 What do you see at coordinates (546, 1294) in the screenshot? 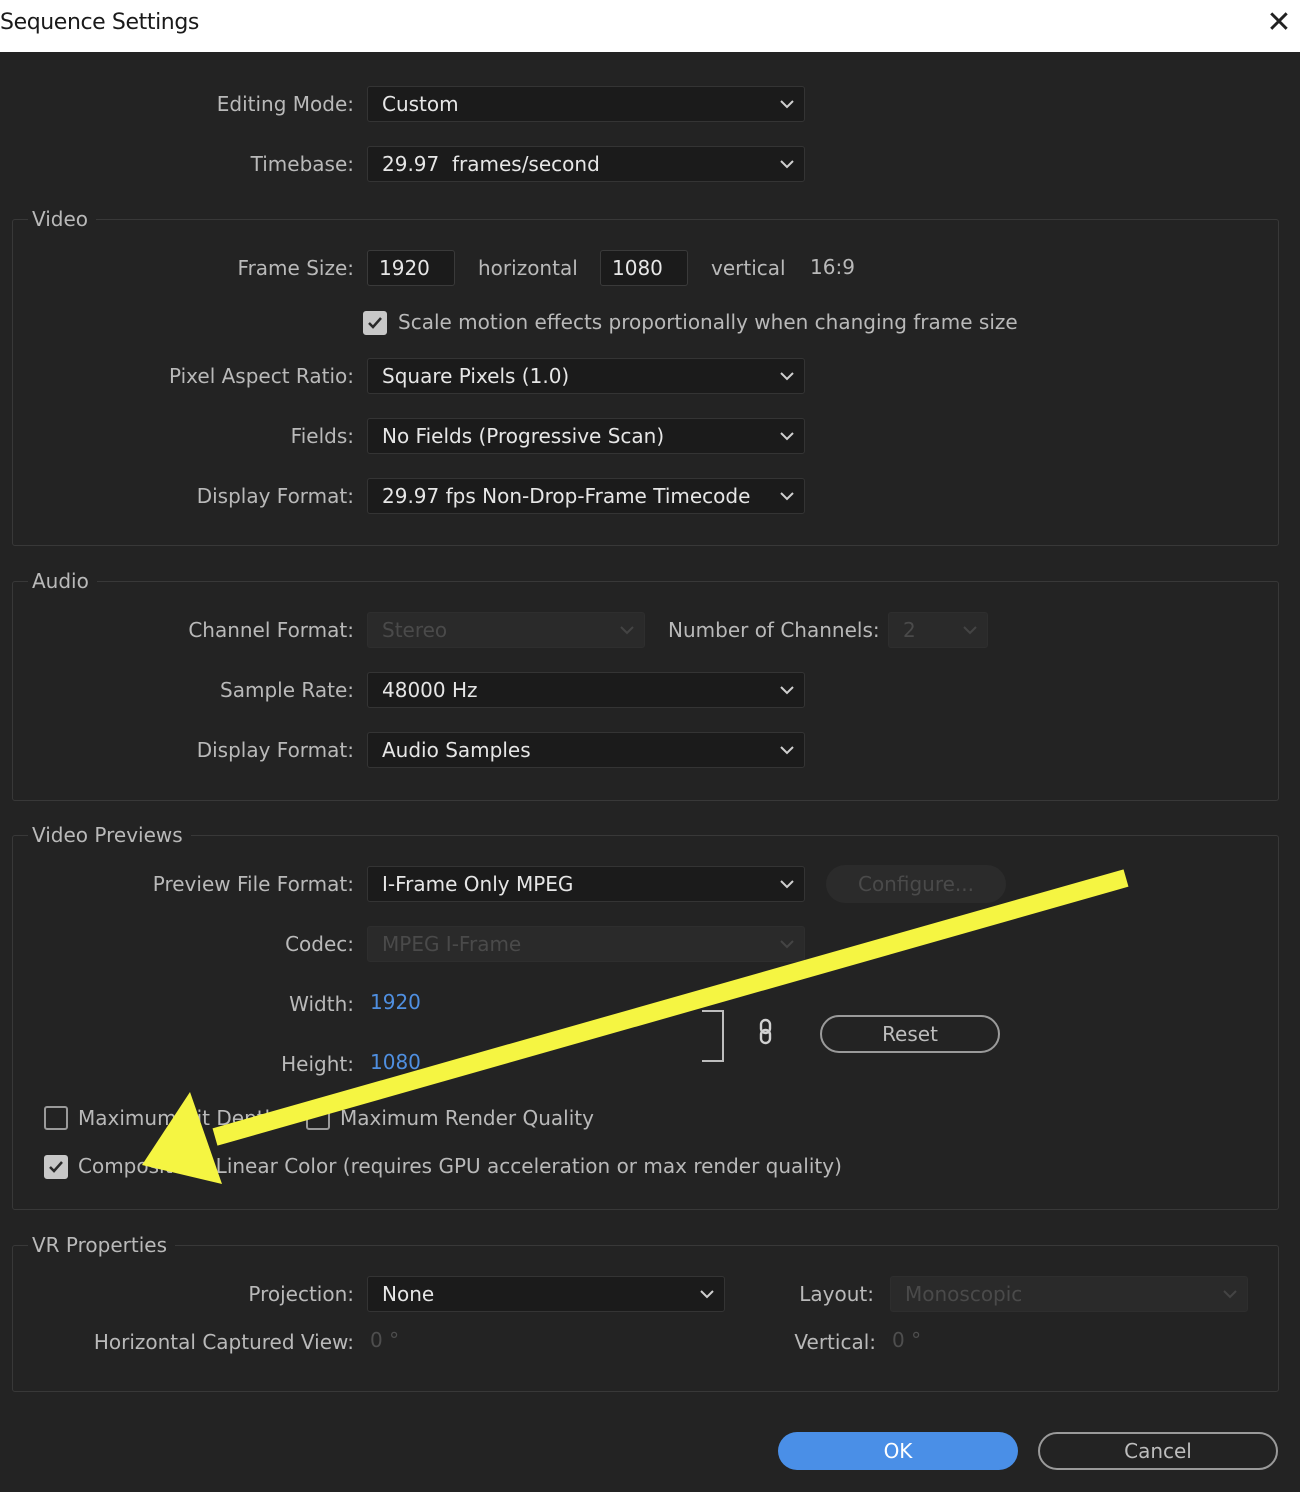
I see `projection-dropdown: None` at bounding box center [546, 1294].